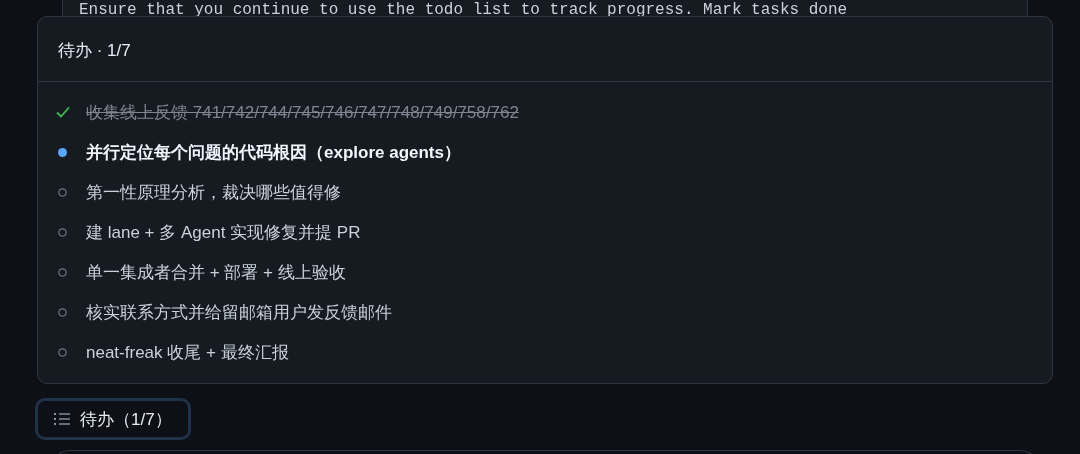  I want to click on todo-text: 并行定位每个问题的代码根因（explore agents）, so click(273, 152).